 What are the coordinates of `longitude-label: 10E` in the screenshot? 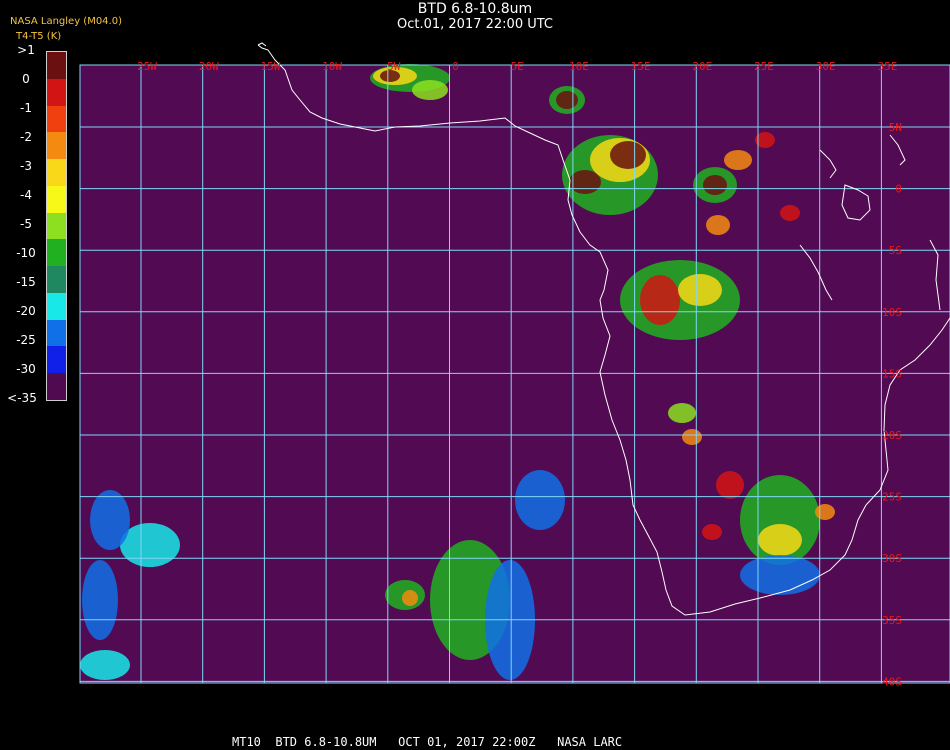 It's located at (579, 66).